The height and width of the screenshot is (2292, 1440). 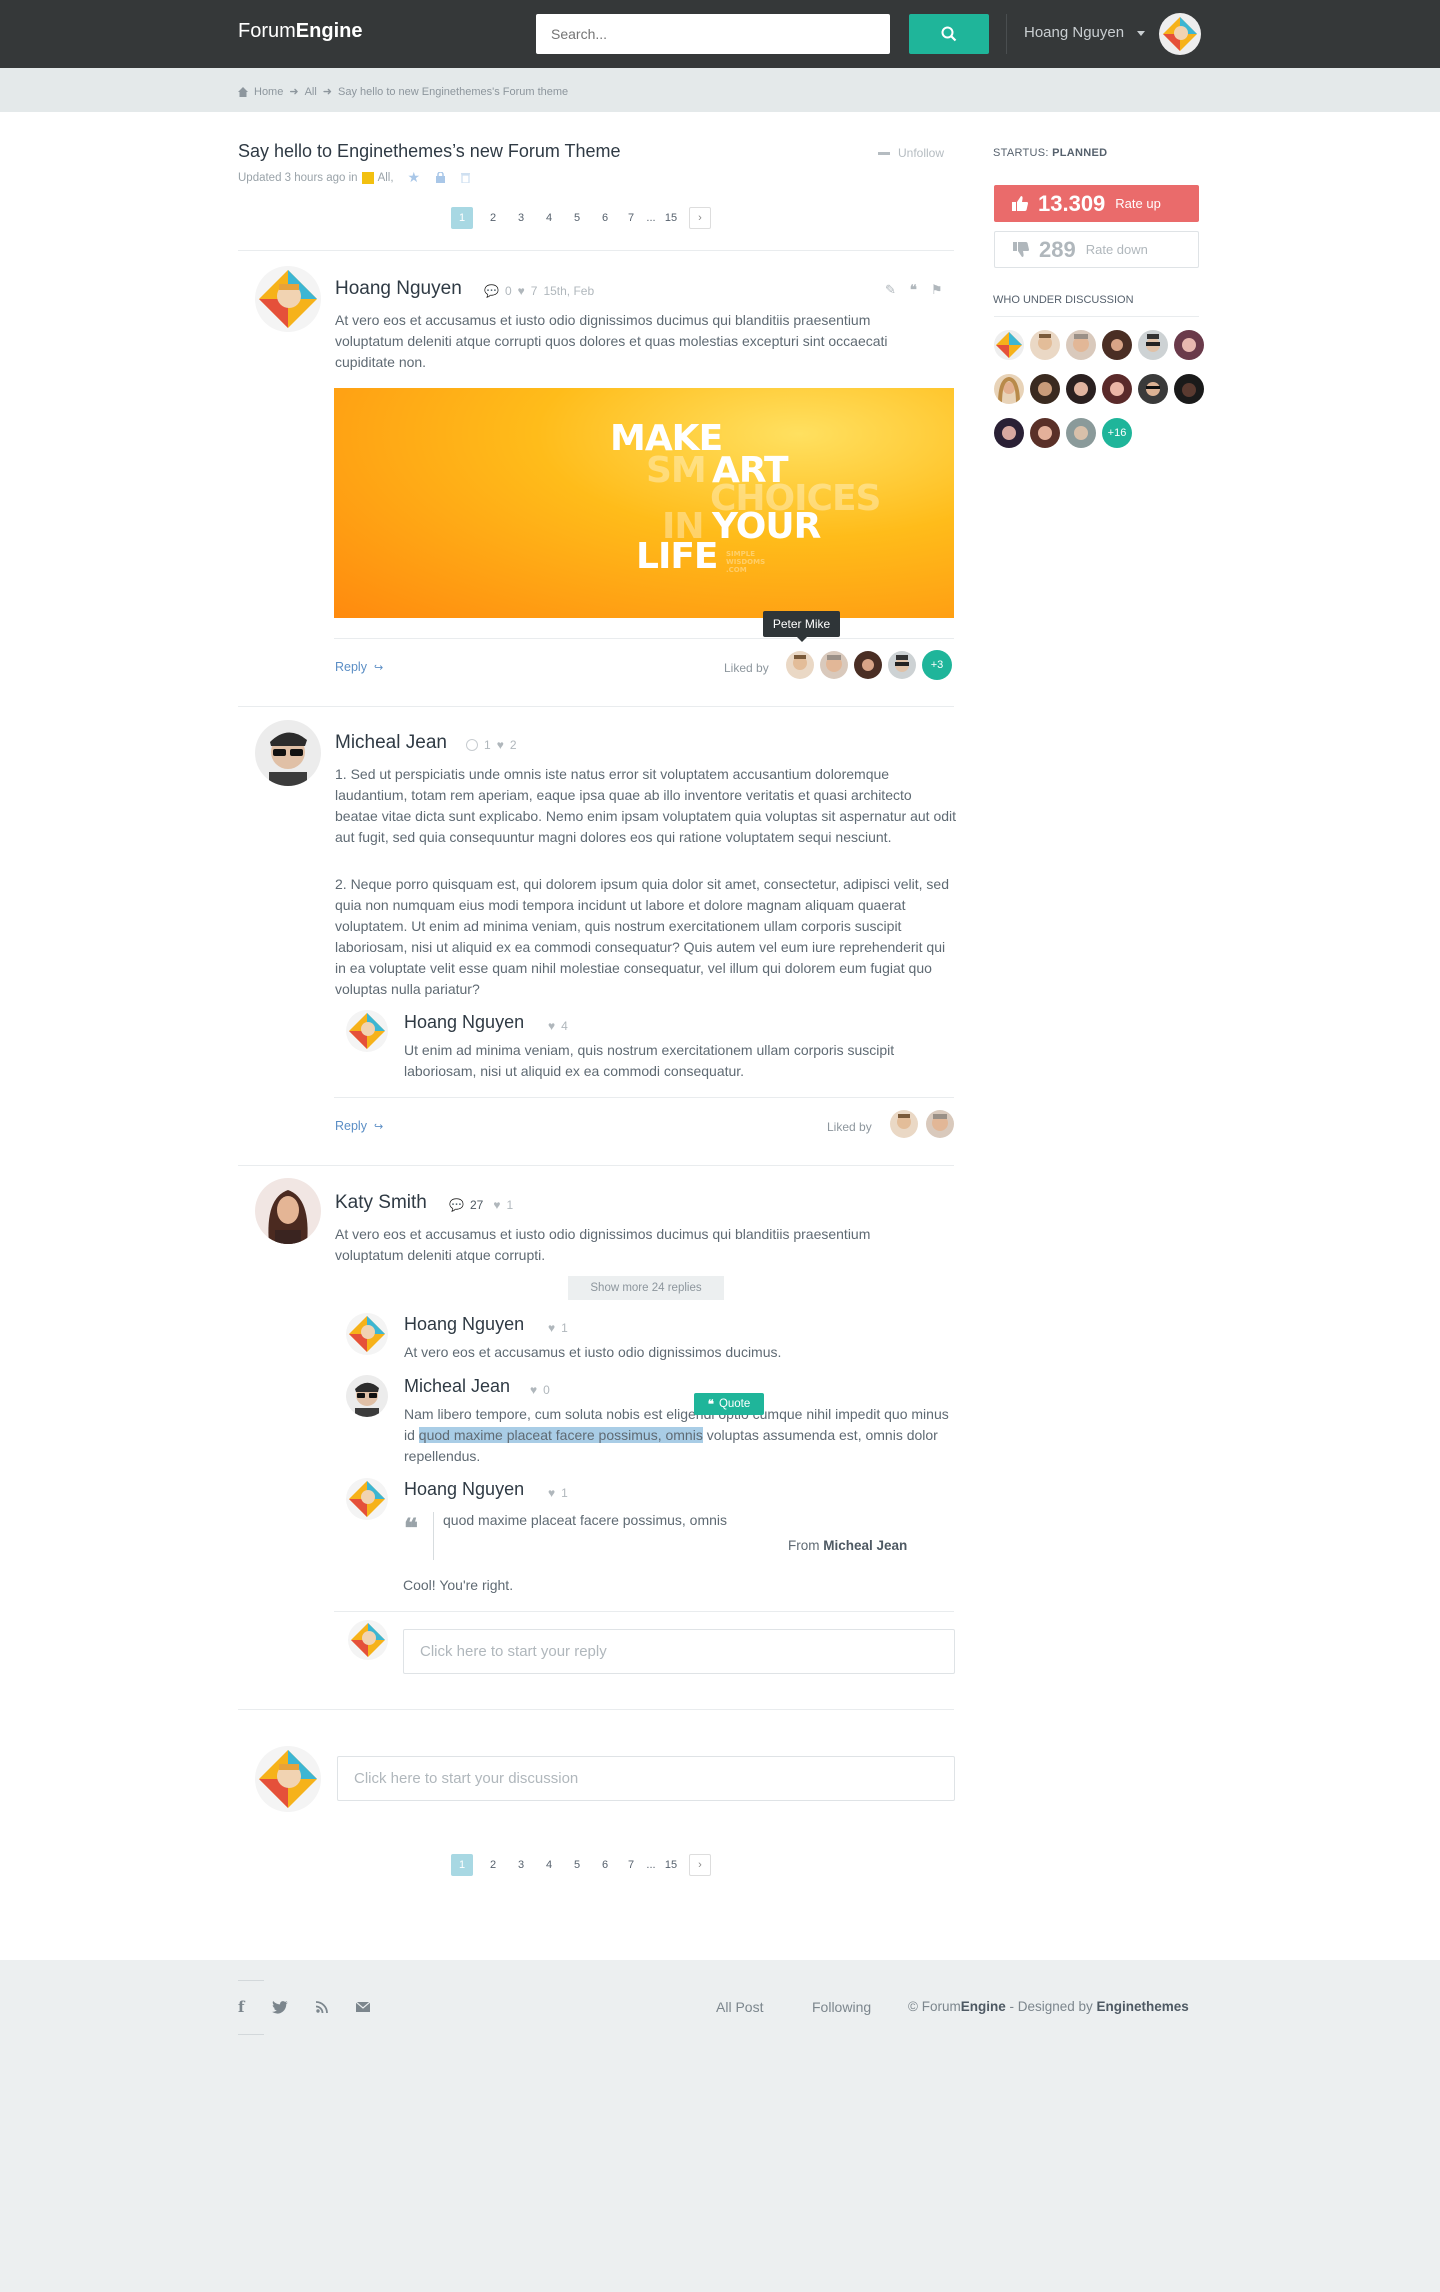 What do you see at coordinates (300, 31) in the screenshot?
I see `logo: ForumEngine` at bounding box center [300, 31].